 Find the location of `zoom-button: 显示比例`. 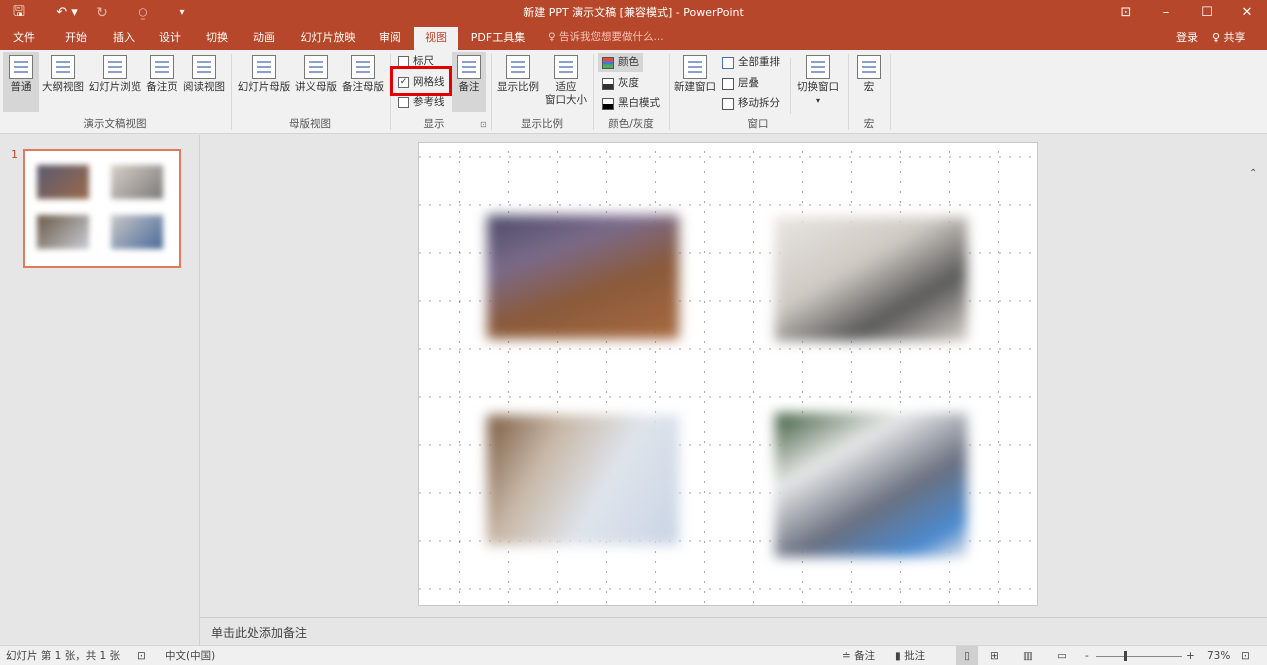

zoom-button: 显示比例 is located at coordinates (518, 82).